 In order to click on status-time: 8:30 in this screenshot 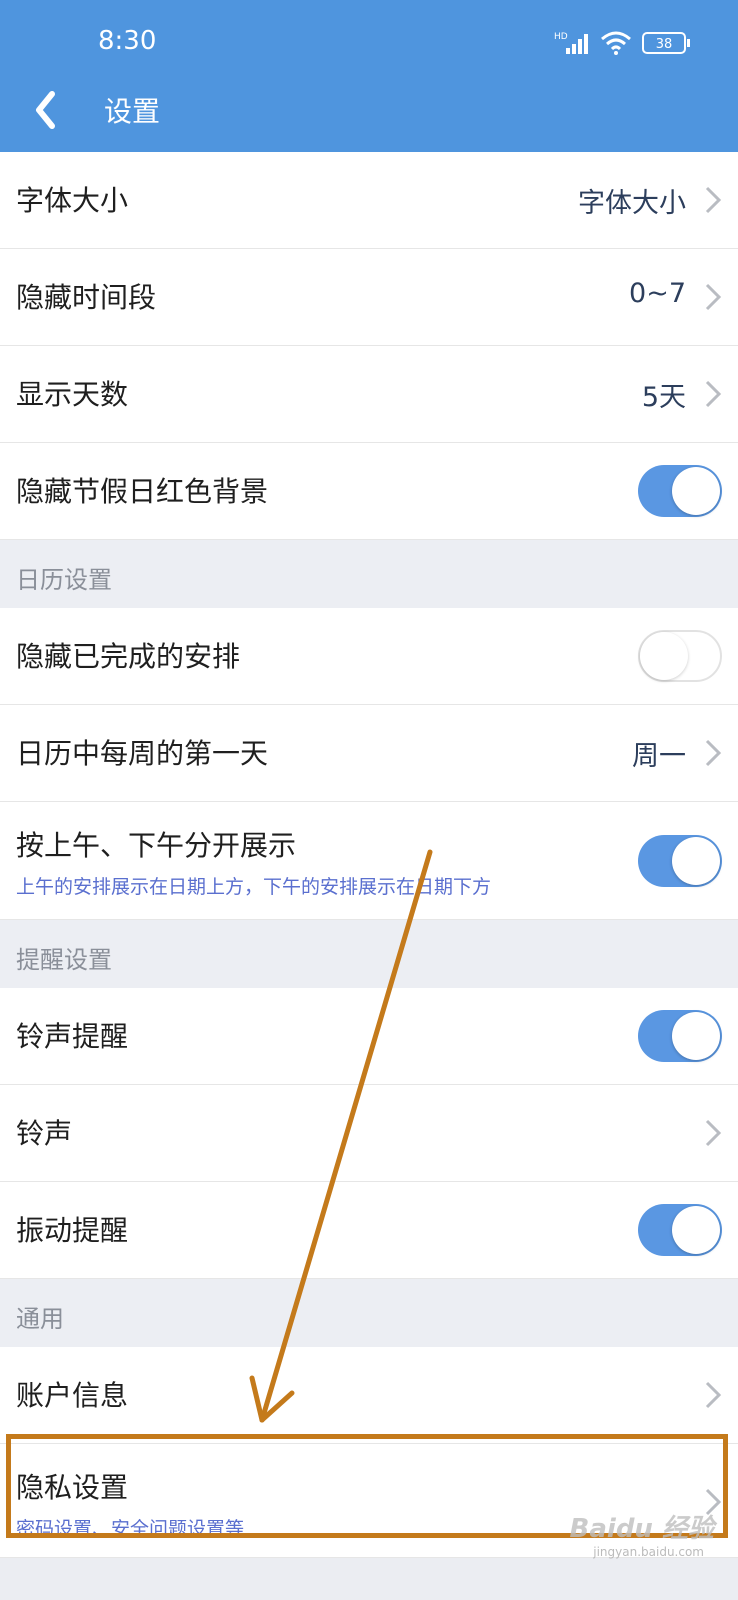, I will do `click(127, 41)`.